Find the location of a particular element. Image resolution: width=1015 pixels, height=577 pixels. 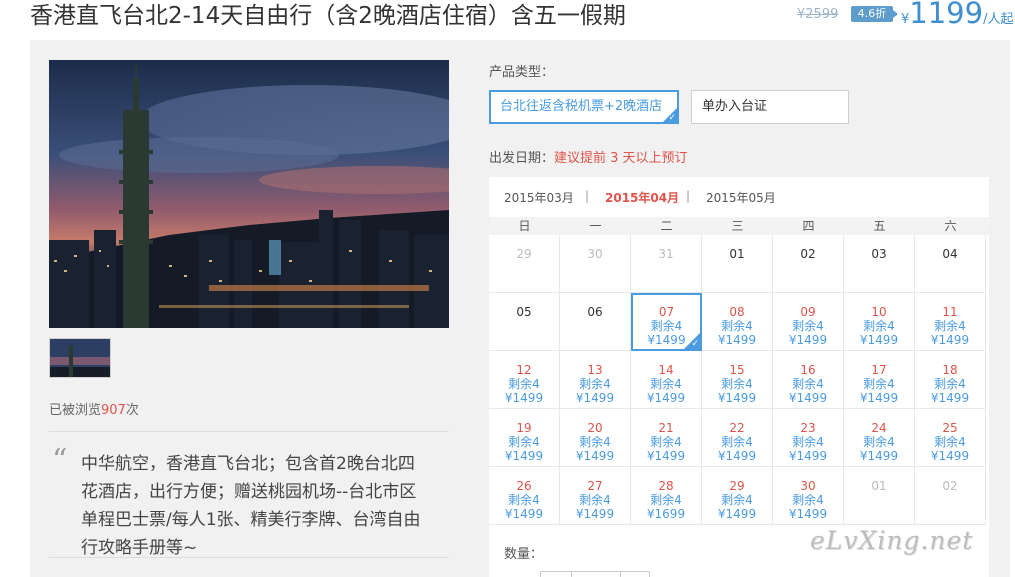

day-number: 23 is located at coordinates (808, 428).